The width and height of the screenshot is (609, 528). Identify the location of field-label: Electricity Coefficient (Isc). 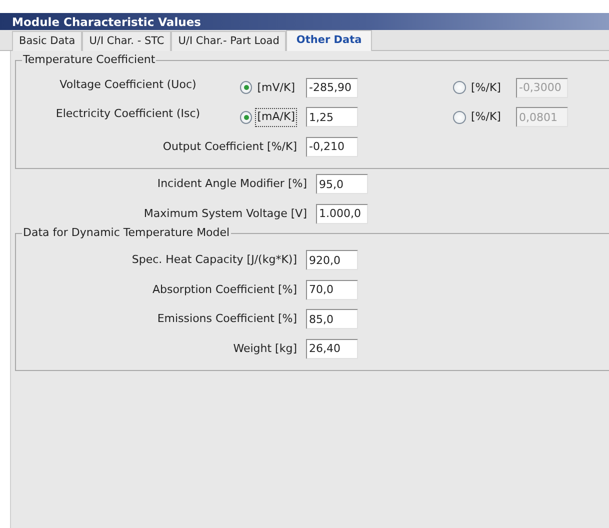
(128, 114).